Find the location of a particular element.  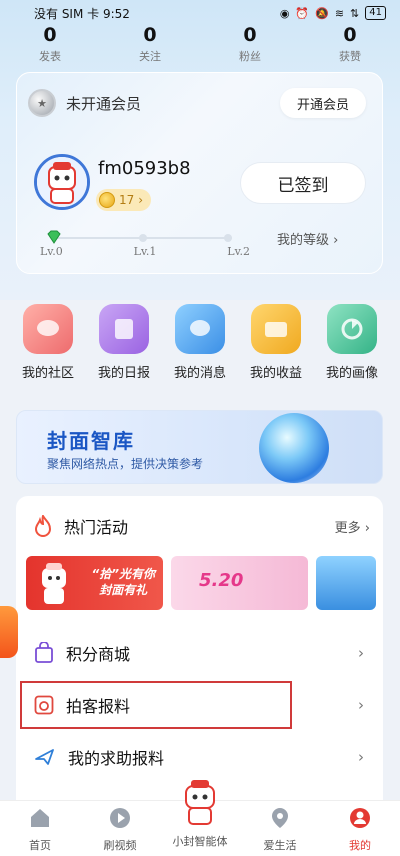

activity-card: “拾”光有你 封面有礼 is located at coordinates (94, 583).